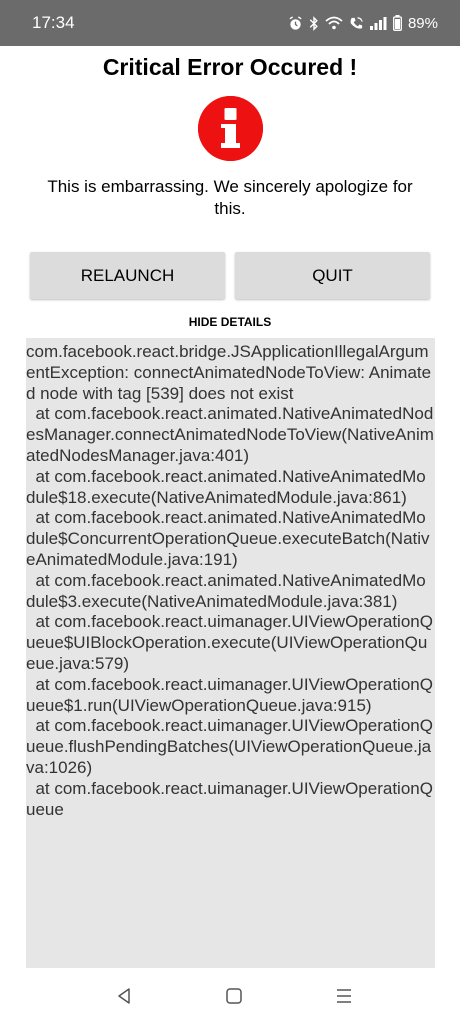 The height and width of the screenshot is (1024, 460). What do you see at coordinates (314, 23) in the screenshot?
I see `bluetooth-icon` at bounding box center [314, 23].